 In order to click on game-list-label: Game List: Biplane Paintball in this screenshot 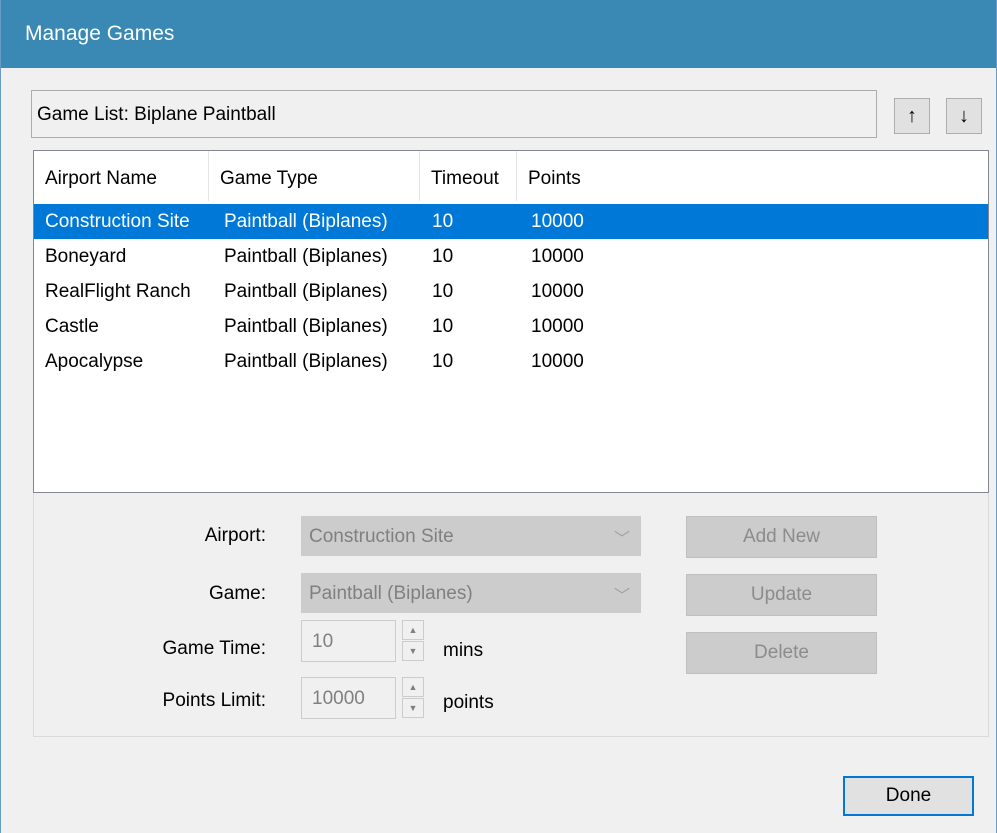, I will do `click(156, 114)`.